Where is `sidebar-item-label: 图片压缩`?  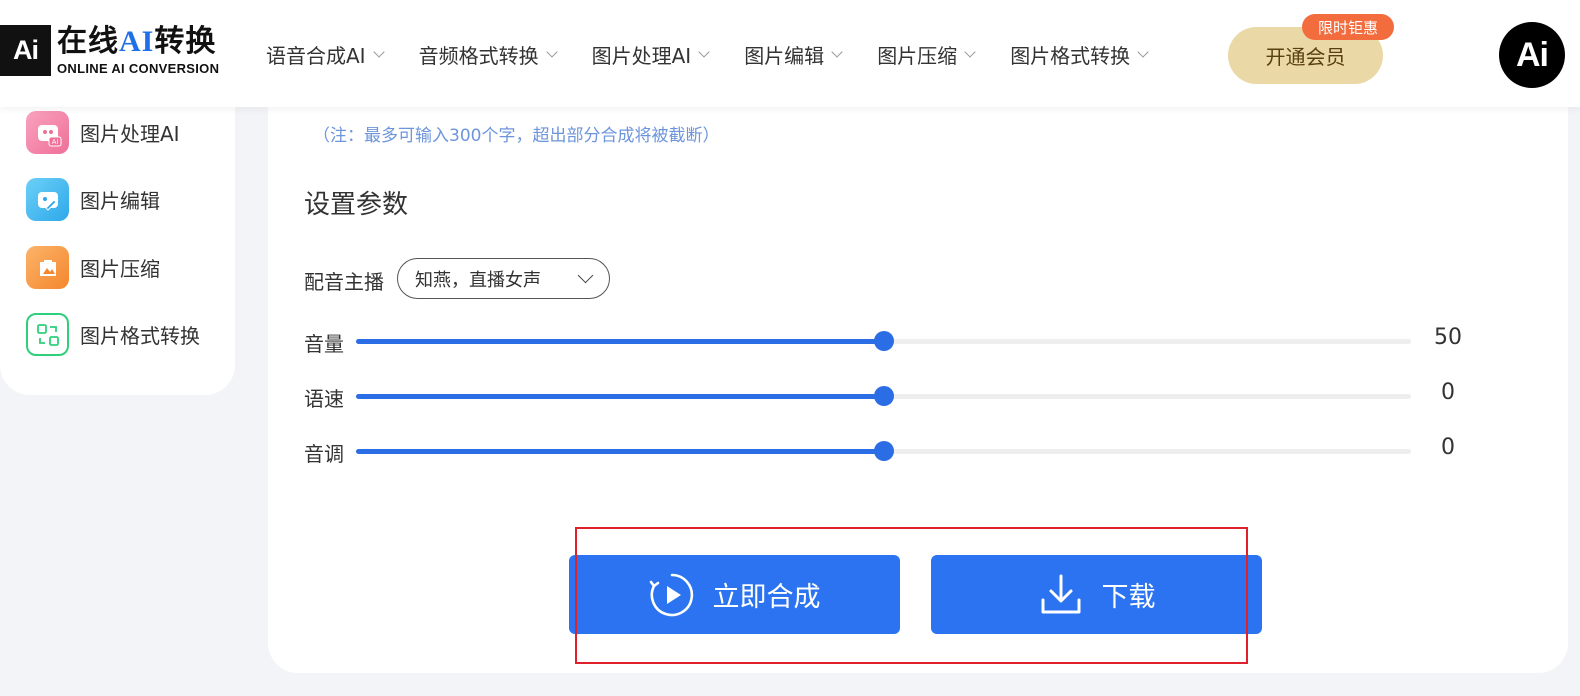 sidebar-item-label: 图片压缩 is located at coordinates (120, 269).